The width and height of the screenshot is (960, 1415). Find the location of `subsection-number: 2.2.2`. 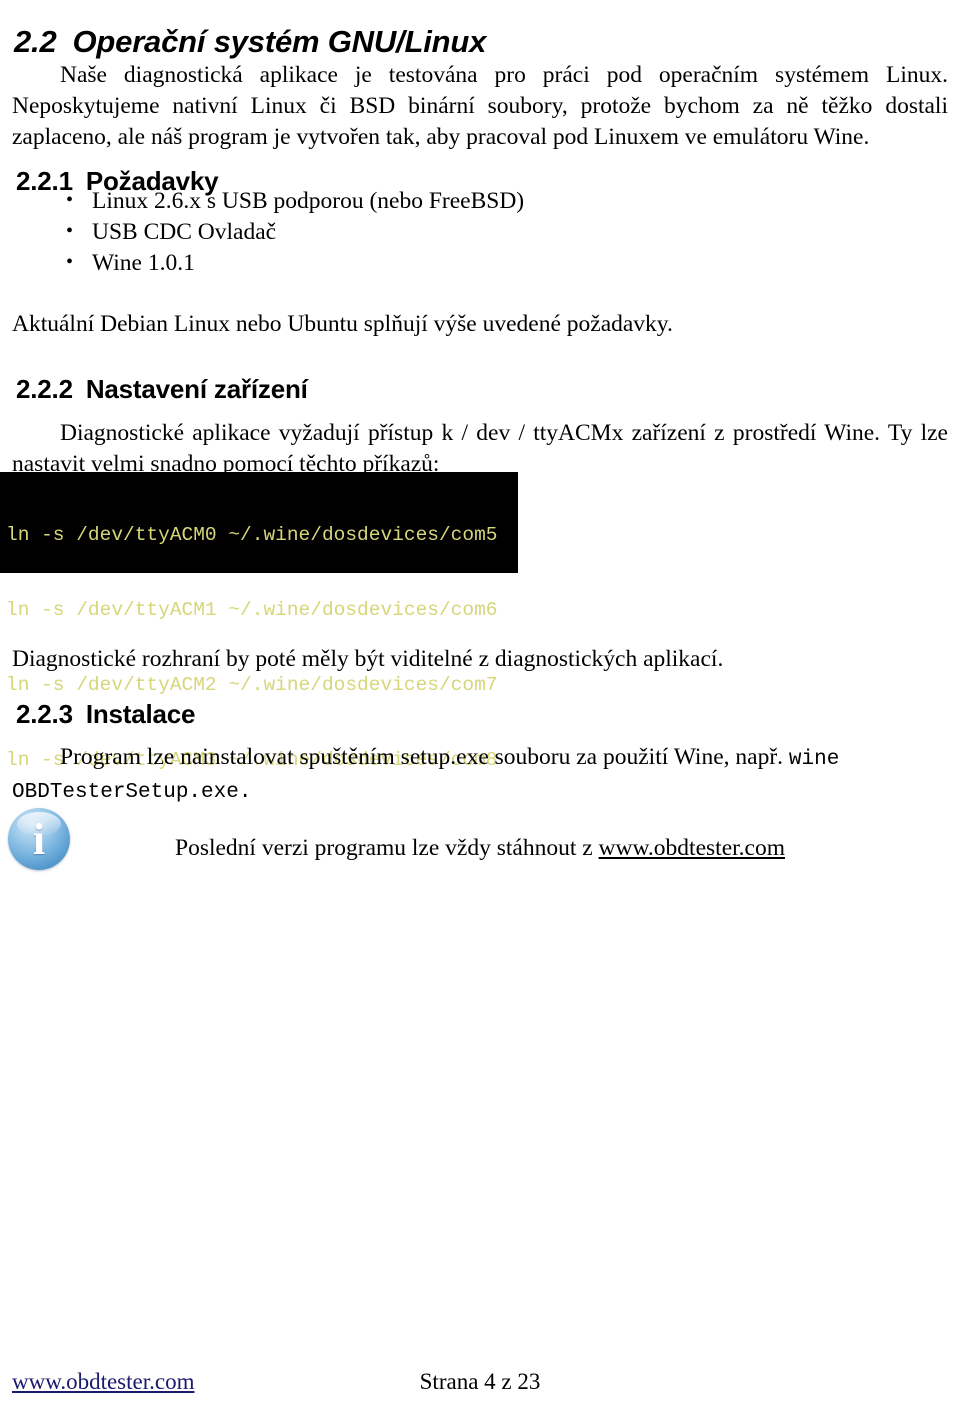

subsection-number: 2.2.2 is located at coordinates (44, 389).